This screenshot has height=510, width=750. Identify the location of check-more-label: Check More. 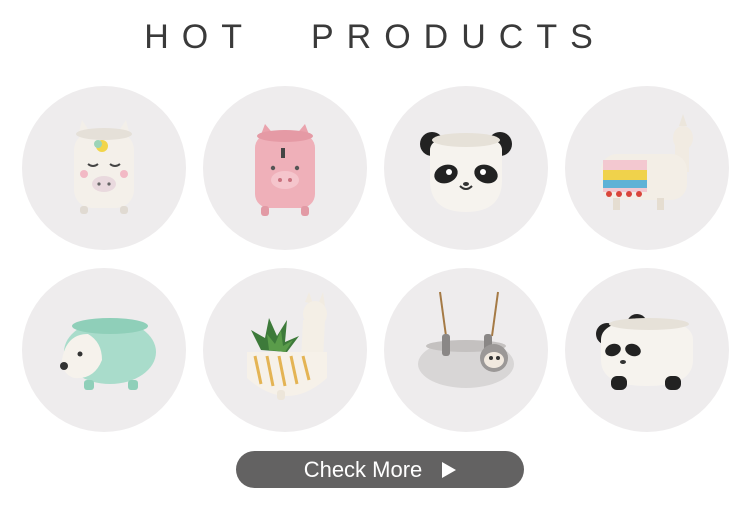
(363, 469).